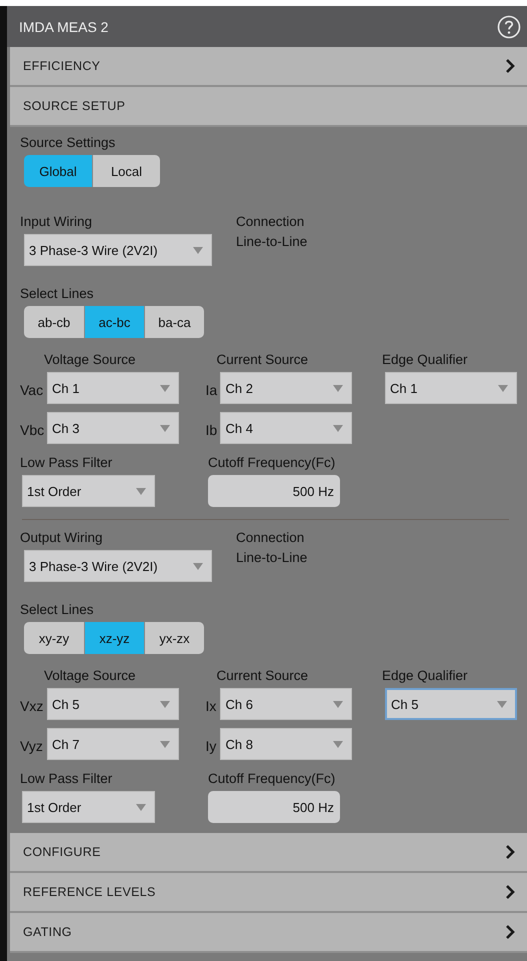 The height and width of the screenshot is (961, 527). What do you see at coordinates (54, 322) in the screenshot?
I see `line-option: ab-cb` at bounding box center [54, 322].